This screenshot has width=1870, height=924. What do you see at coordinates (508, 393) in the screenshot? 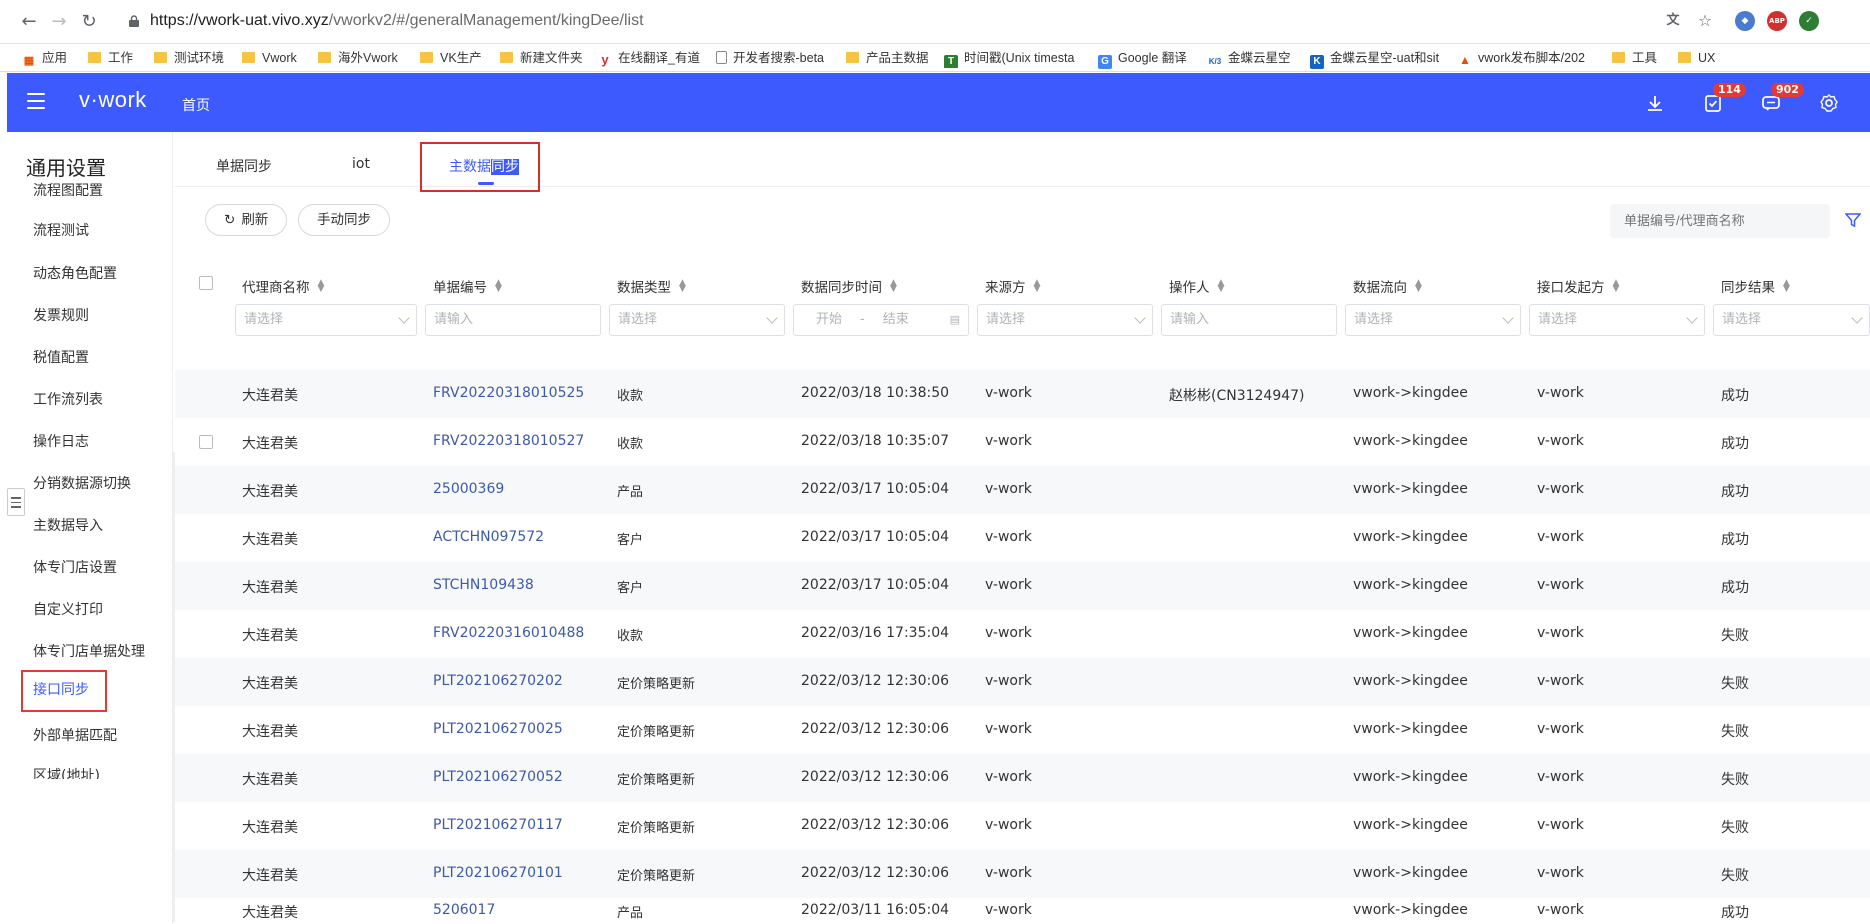
I see `cell-doc-link: FRV20220318010525` at bounding box center [508, 393].